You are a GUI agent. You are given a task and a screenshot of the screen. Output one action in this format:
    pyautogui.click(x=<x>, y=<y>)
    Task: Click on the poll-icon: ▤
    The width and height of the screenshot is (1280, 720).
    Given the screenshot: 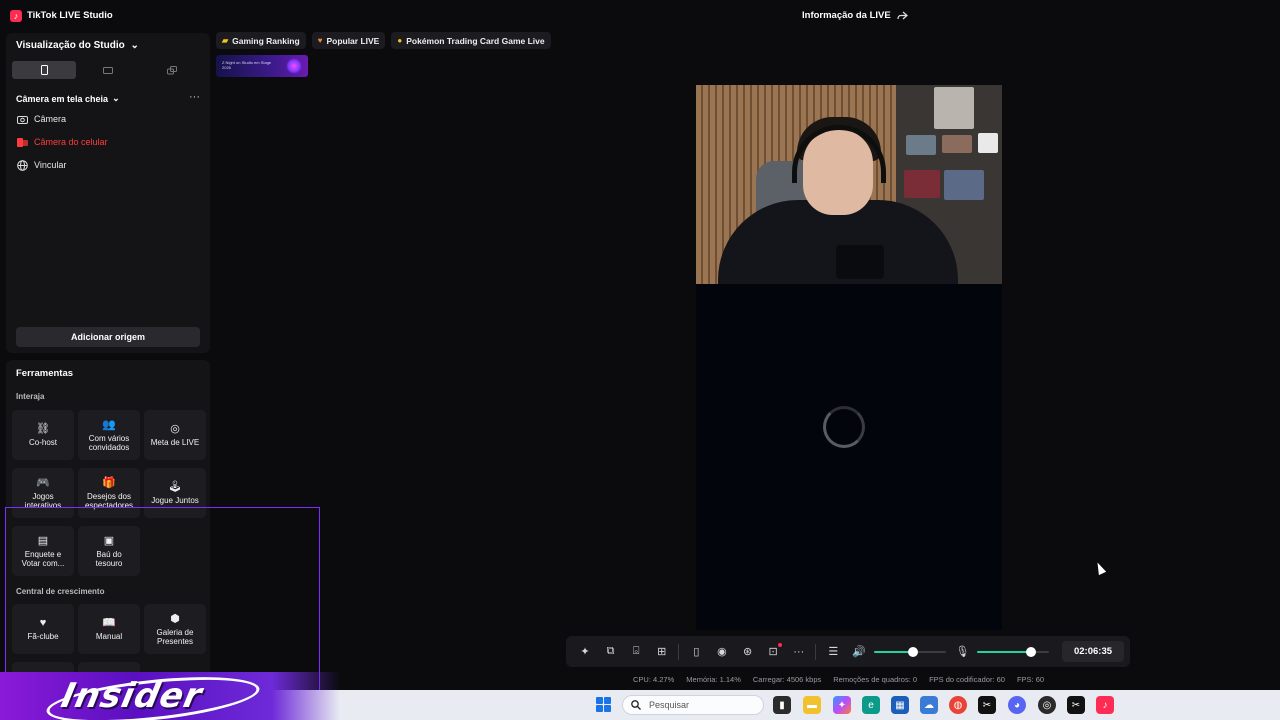 What is the action you would take?
    pyautogui.click(x=43, y=540)
    